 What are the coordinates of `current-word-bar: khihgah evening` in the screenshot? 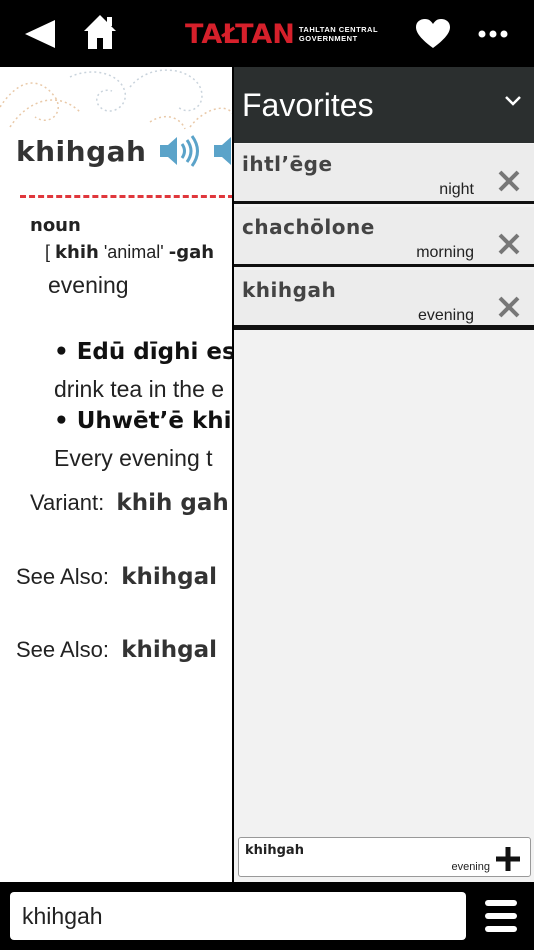 It's located at (384, 857).